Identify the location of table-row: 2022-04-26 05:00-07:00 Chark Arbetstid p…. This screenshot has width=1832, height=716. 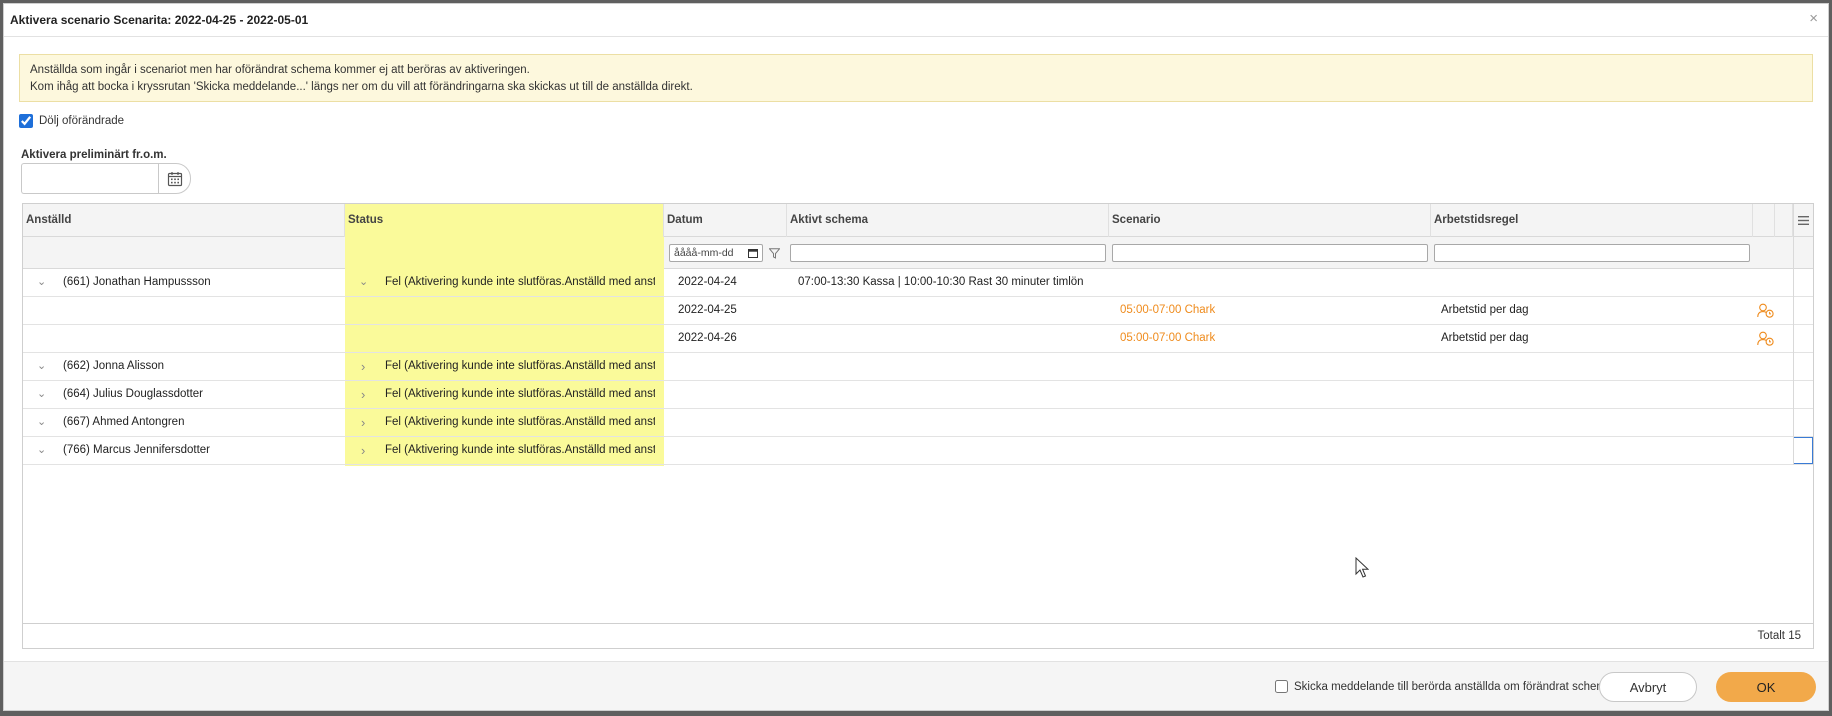
(918, 339).